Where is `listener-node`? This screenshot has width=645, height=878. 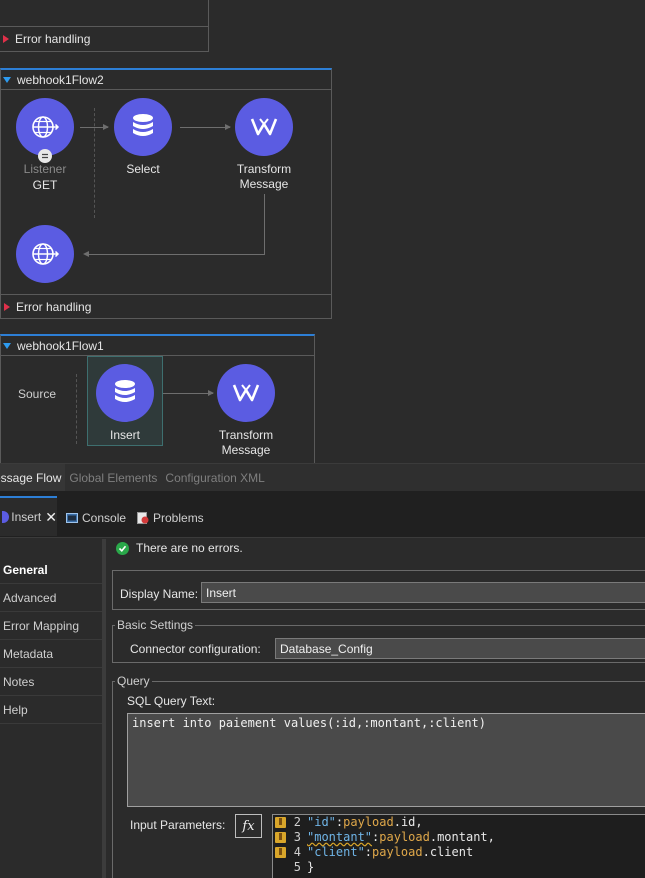
listener-node is located at coordinates (45, 127).